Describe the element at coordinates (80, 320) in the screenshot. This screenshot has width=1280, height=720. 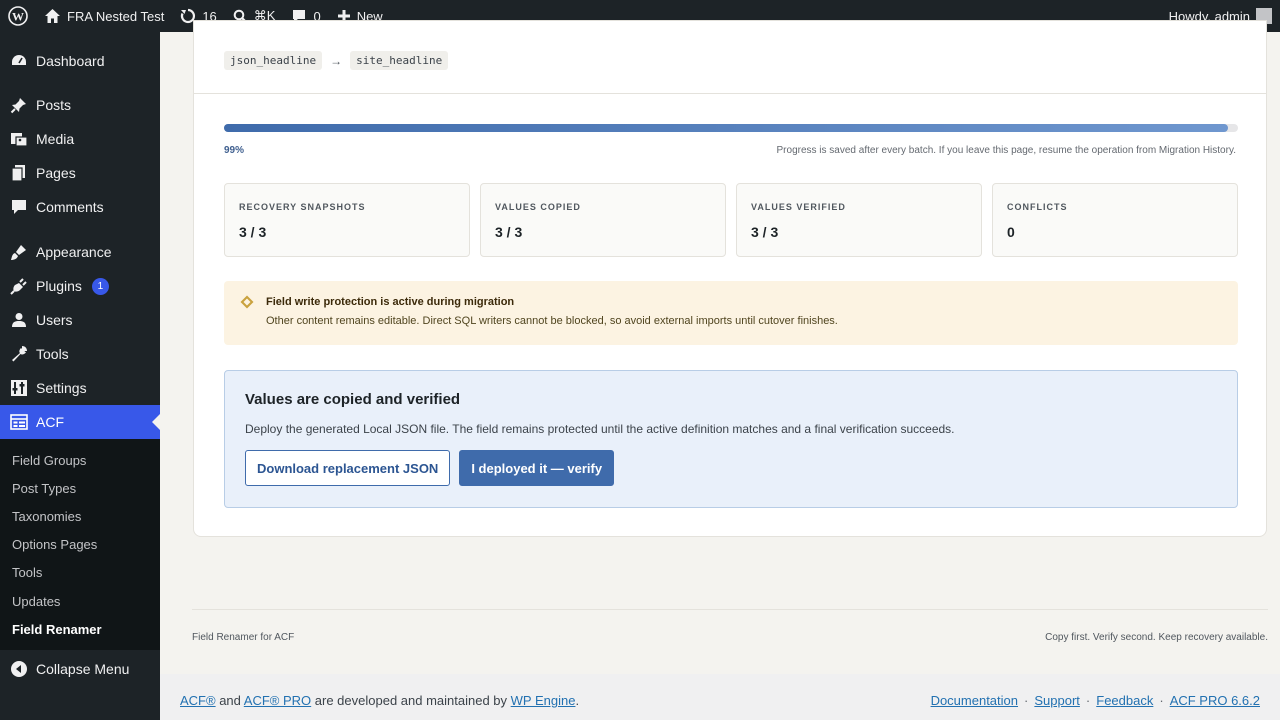
I see `sidebar-item-users: Users` at that location.